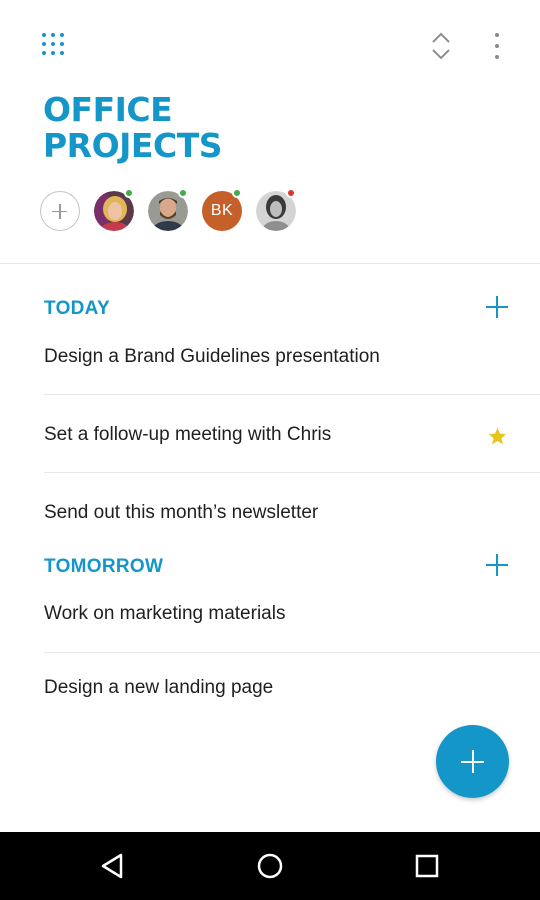  What do you see at coordinates (497, 436) in the screenshot?
I see `star-icon` at bounding box center [497, 436].